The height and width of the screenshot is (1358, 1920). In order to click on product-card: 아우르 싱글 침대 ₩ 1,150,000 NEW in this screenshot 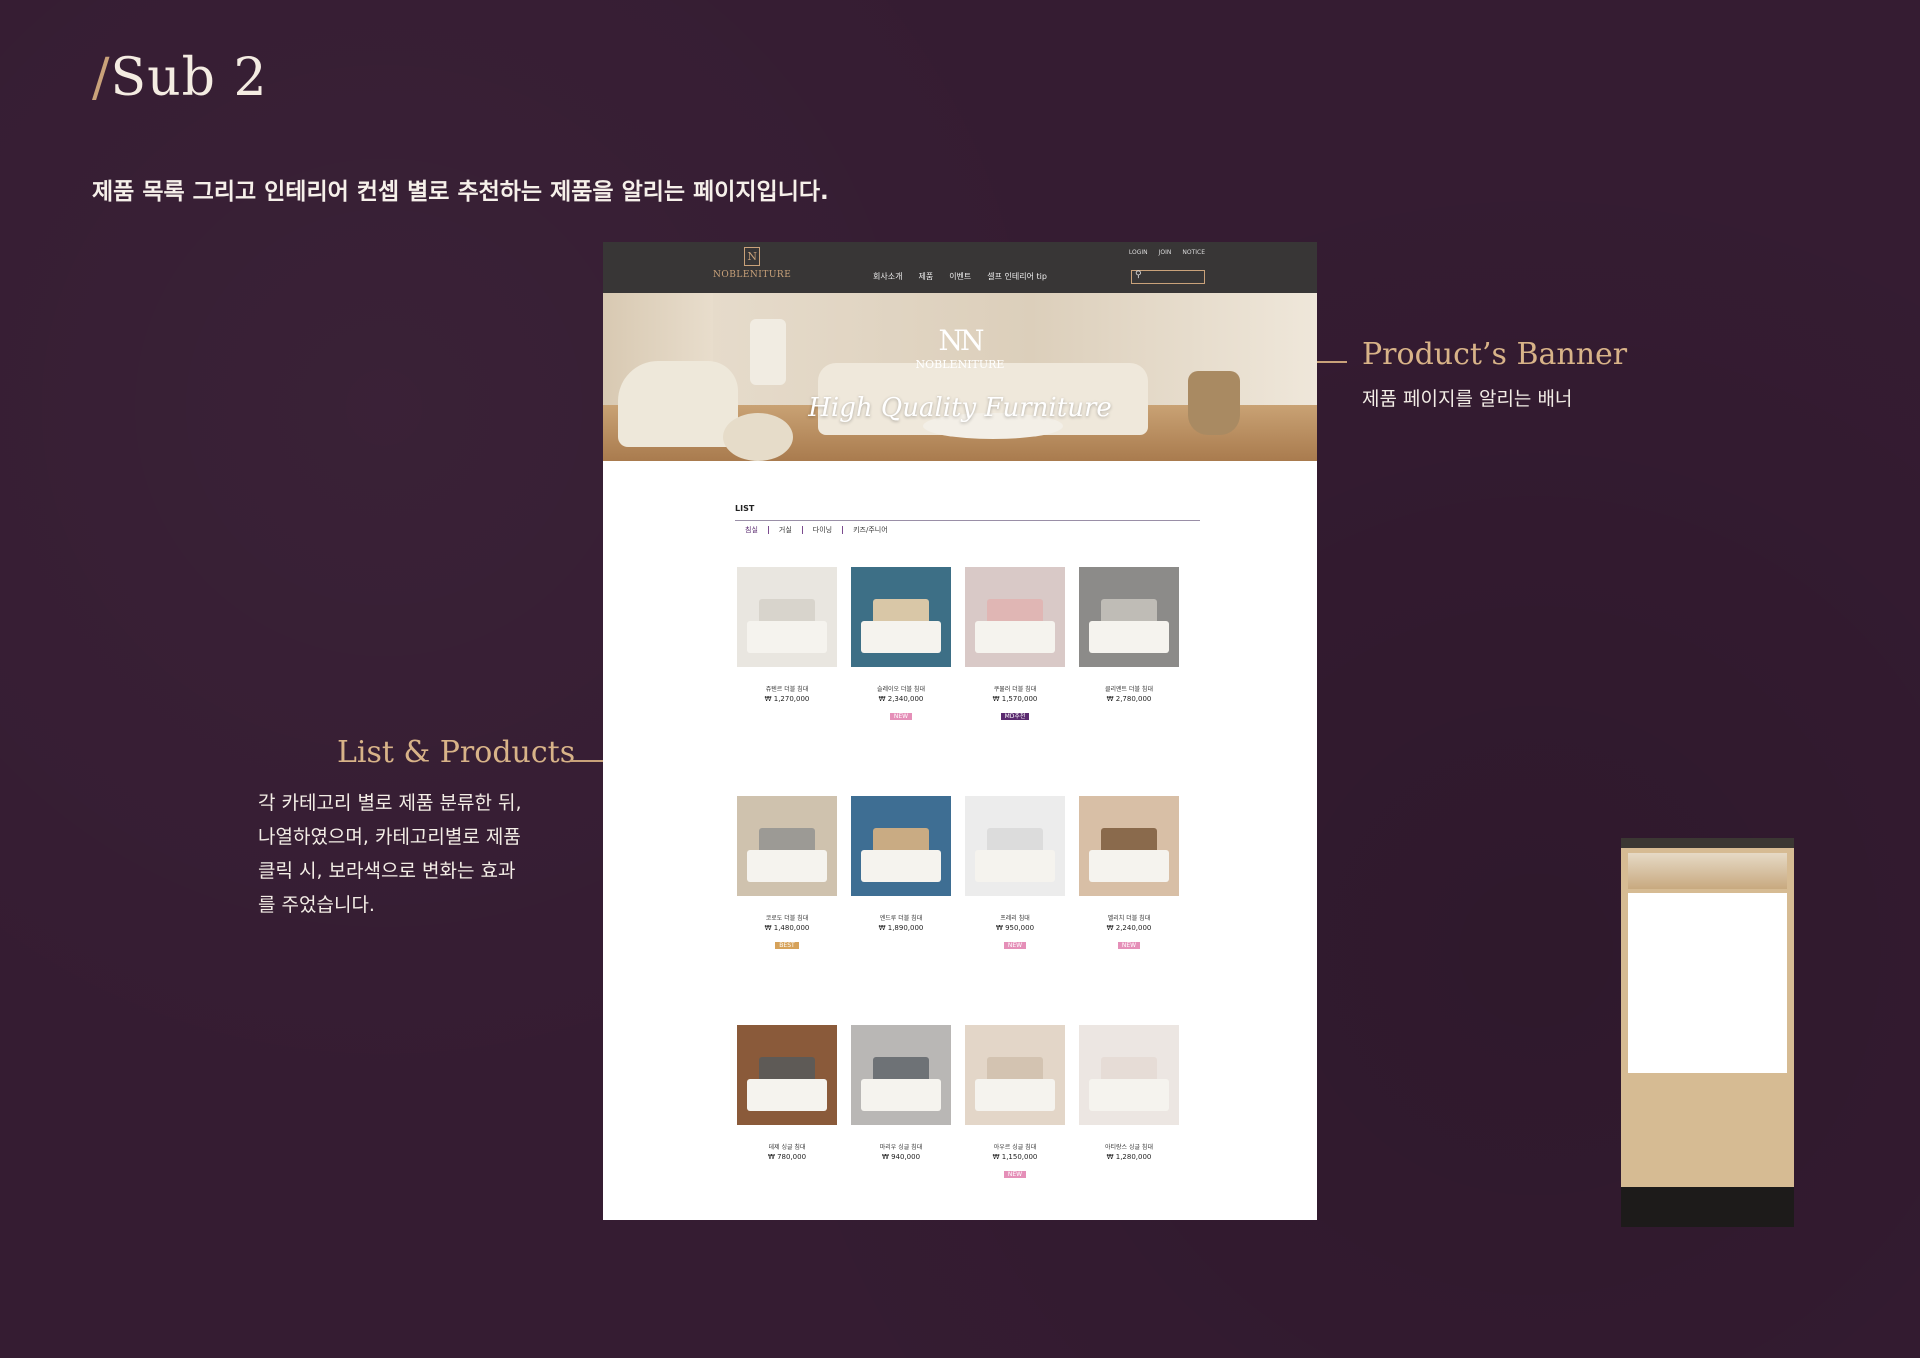, I will do `click(1015, 1102)`.